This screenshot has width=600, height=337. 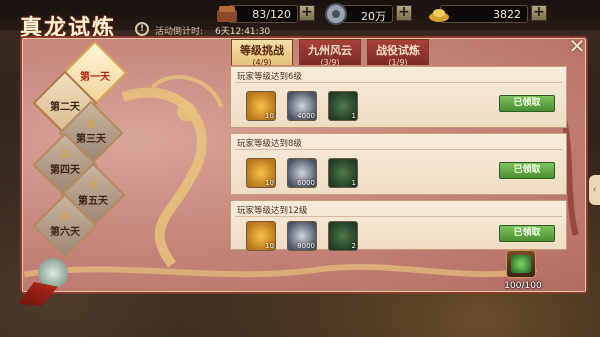 I want to click on reward-qty: 8000, so click(x=306, y=246).